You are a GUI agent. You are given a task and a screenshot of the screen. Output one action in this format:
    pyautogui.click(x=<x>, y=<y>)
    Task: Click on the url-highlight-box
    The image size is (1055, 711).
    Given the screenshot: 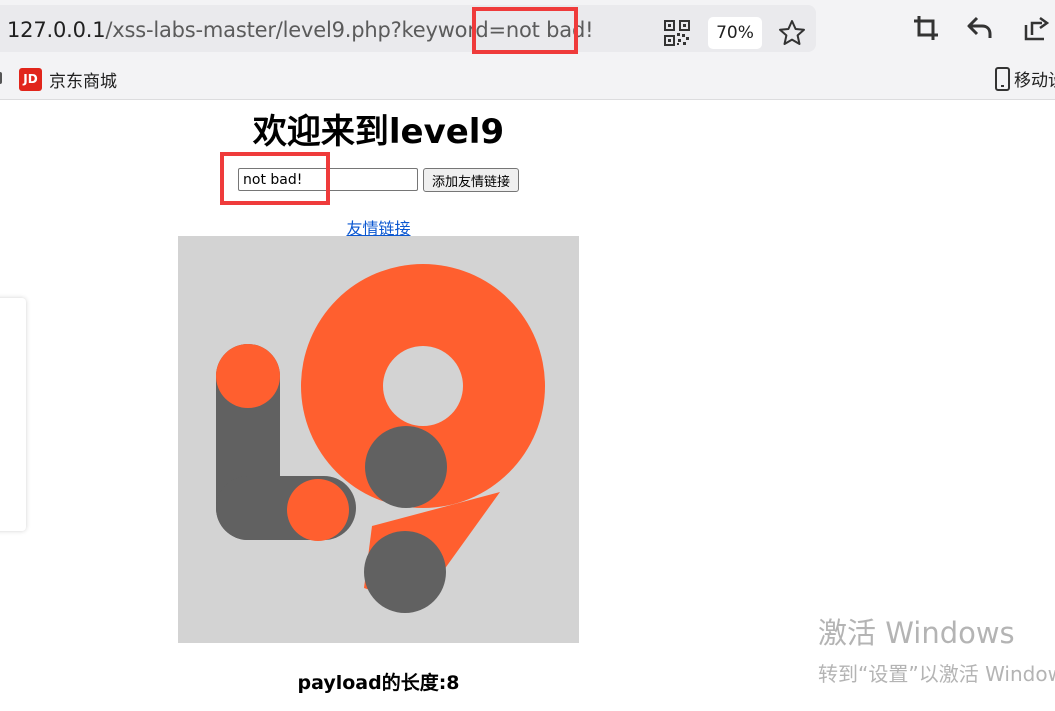 What is the action you would take?
    pyautogui.click(x=525, y=30)
    